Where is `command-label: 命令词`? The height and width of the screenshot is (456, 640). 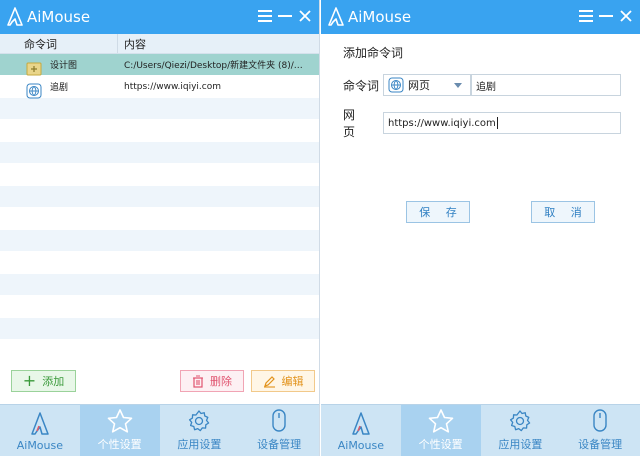
command-label: 命令词 is located at coordinates (361, 85).